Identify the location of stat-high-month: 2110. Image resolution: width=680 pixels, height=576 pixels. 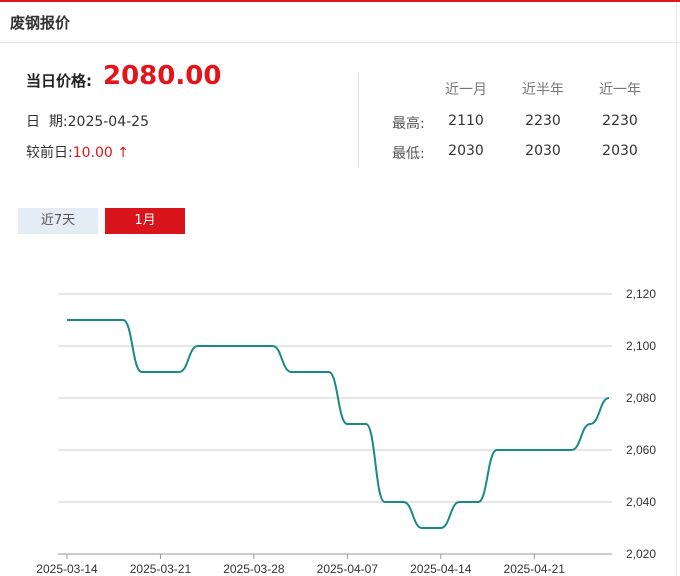
(466, 121).